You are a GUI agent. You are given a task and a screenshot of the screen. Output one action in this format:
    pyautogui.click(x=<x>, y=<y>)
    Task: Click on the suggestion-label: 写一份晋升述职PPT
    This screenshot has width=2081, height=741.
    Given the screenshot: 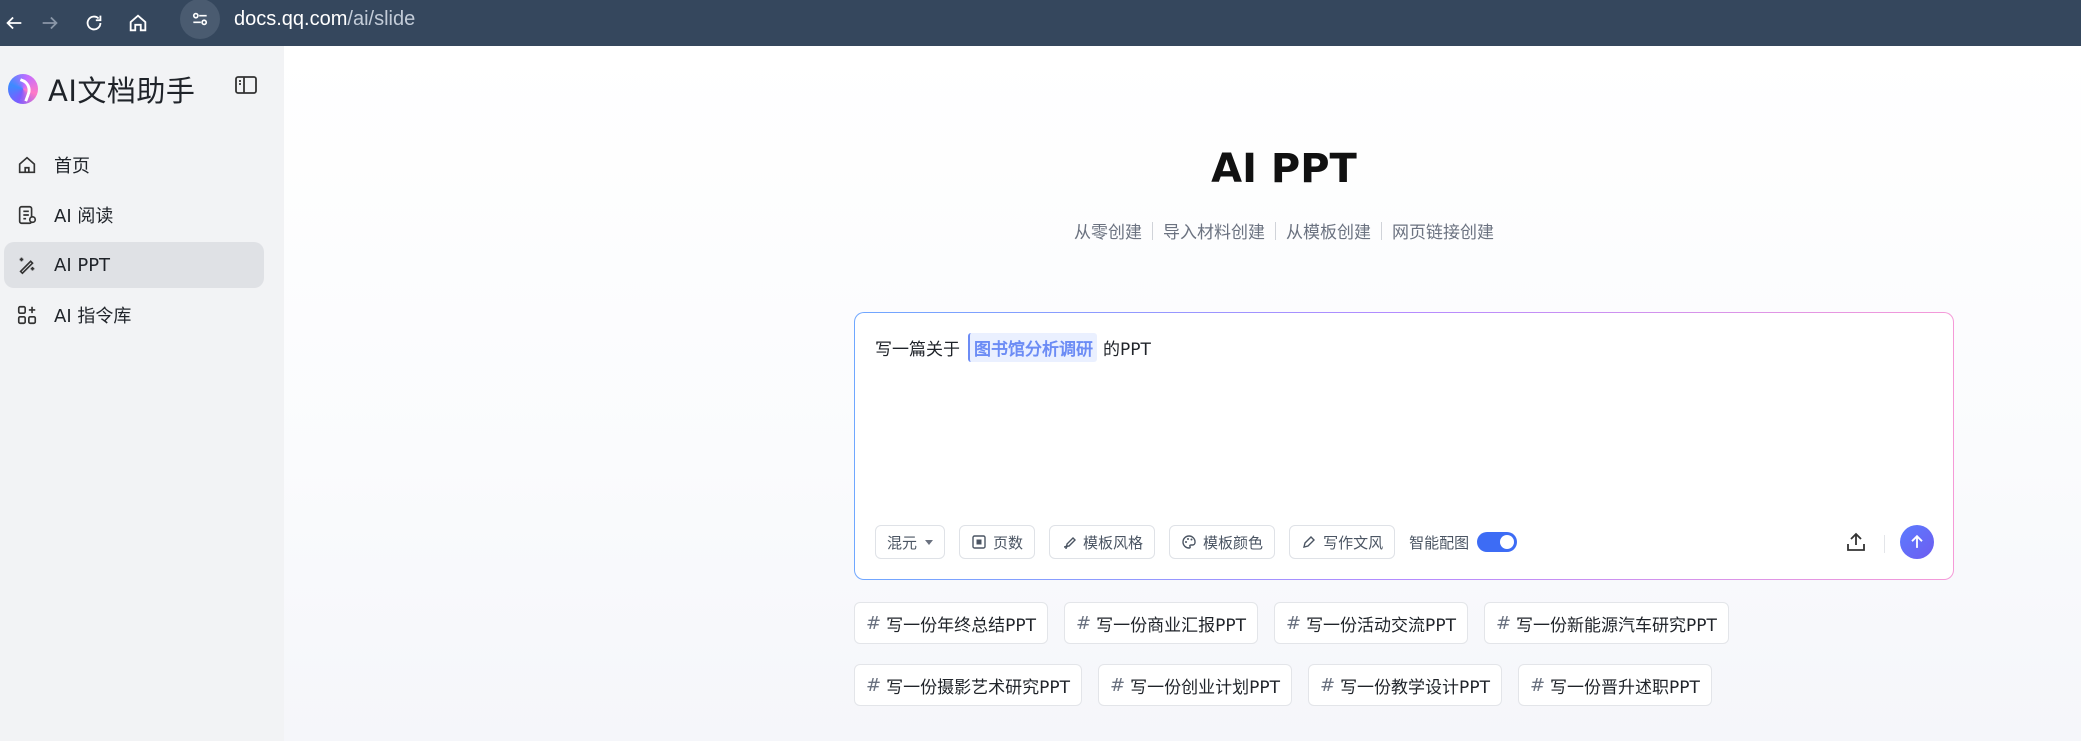 What is the action you would take?
    pyautogui.click(x=1625, y=687)
    